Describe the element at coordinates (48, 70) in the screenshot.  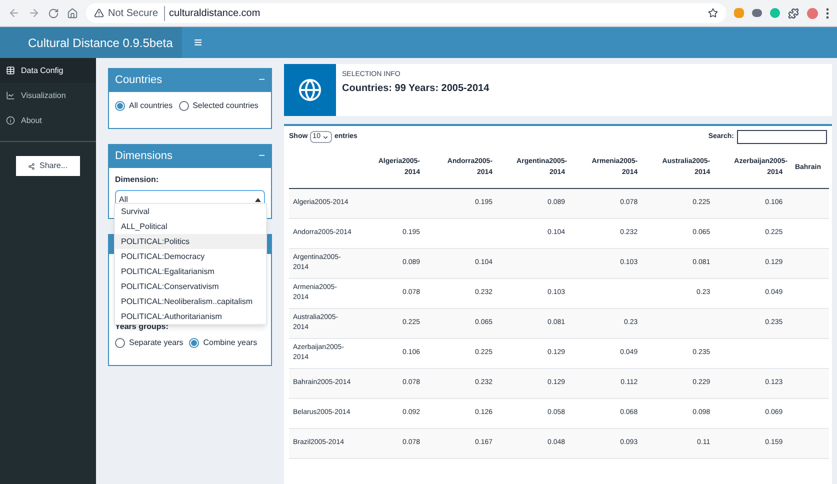
I see `sidebar-item: Data Config` at that location.